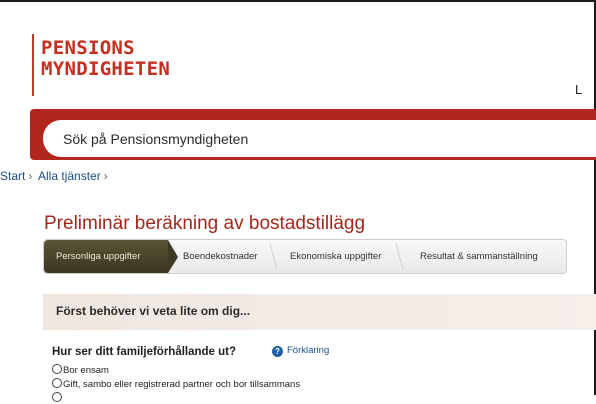  Describe the element at coordinates (277, 351) in the screenshot. I see `help-icon: ?` at that location.